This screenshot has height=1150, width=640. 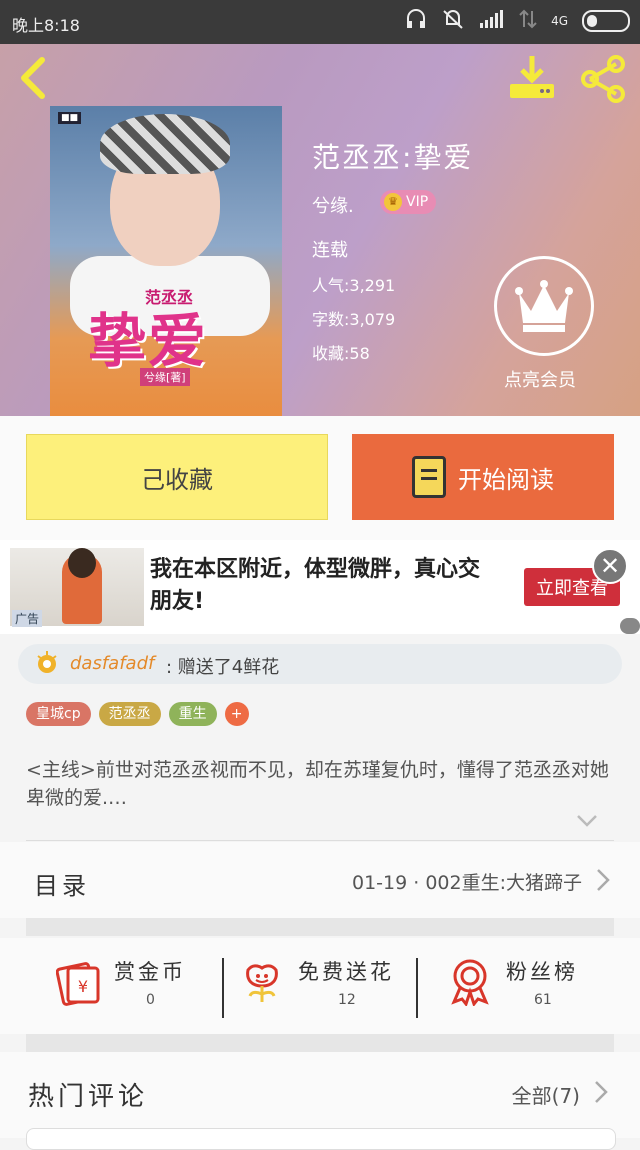 I want to click on book-title: 范丞丞:挚爱, so click(x=393, y=157).